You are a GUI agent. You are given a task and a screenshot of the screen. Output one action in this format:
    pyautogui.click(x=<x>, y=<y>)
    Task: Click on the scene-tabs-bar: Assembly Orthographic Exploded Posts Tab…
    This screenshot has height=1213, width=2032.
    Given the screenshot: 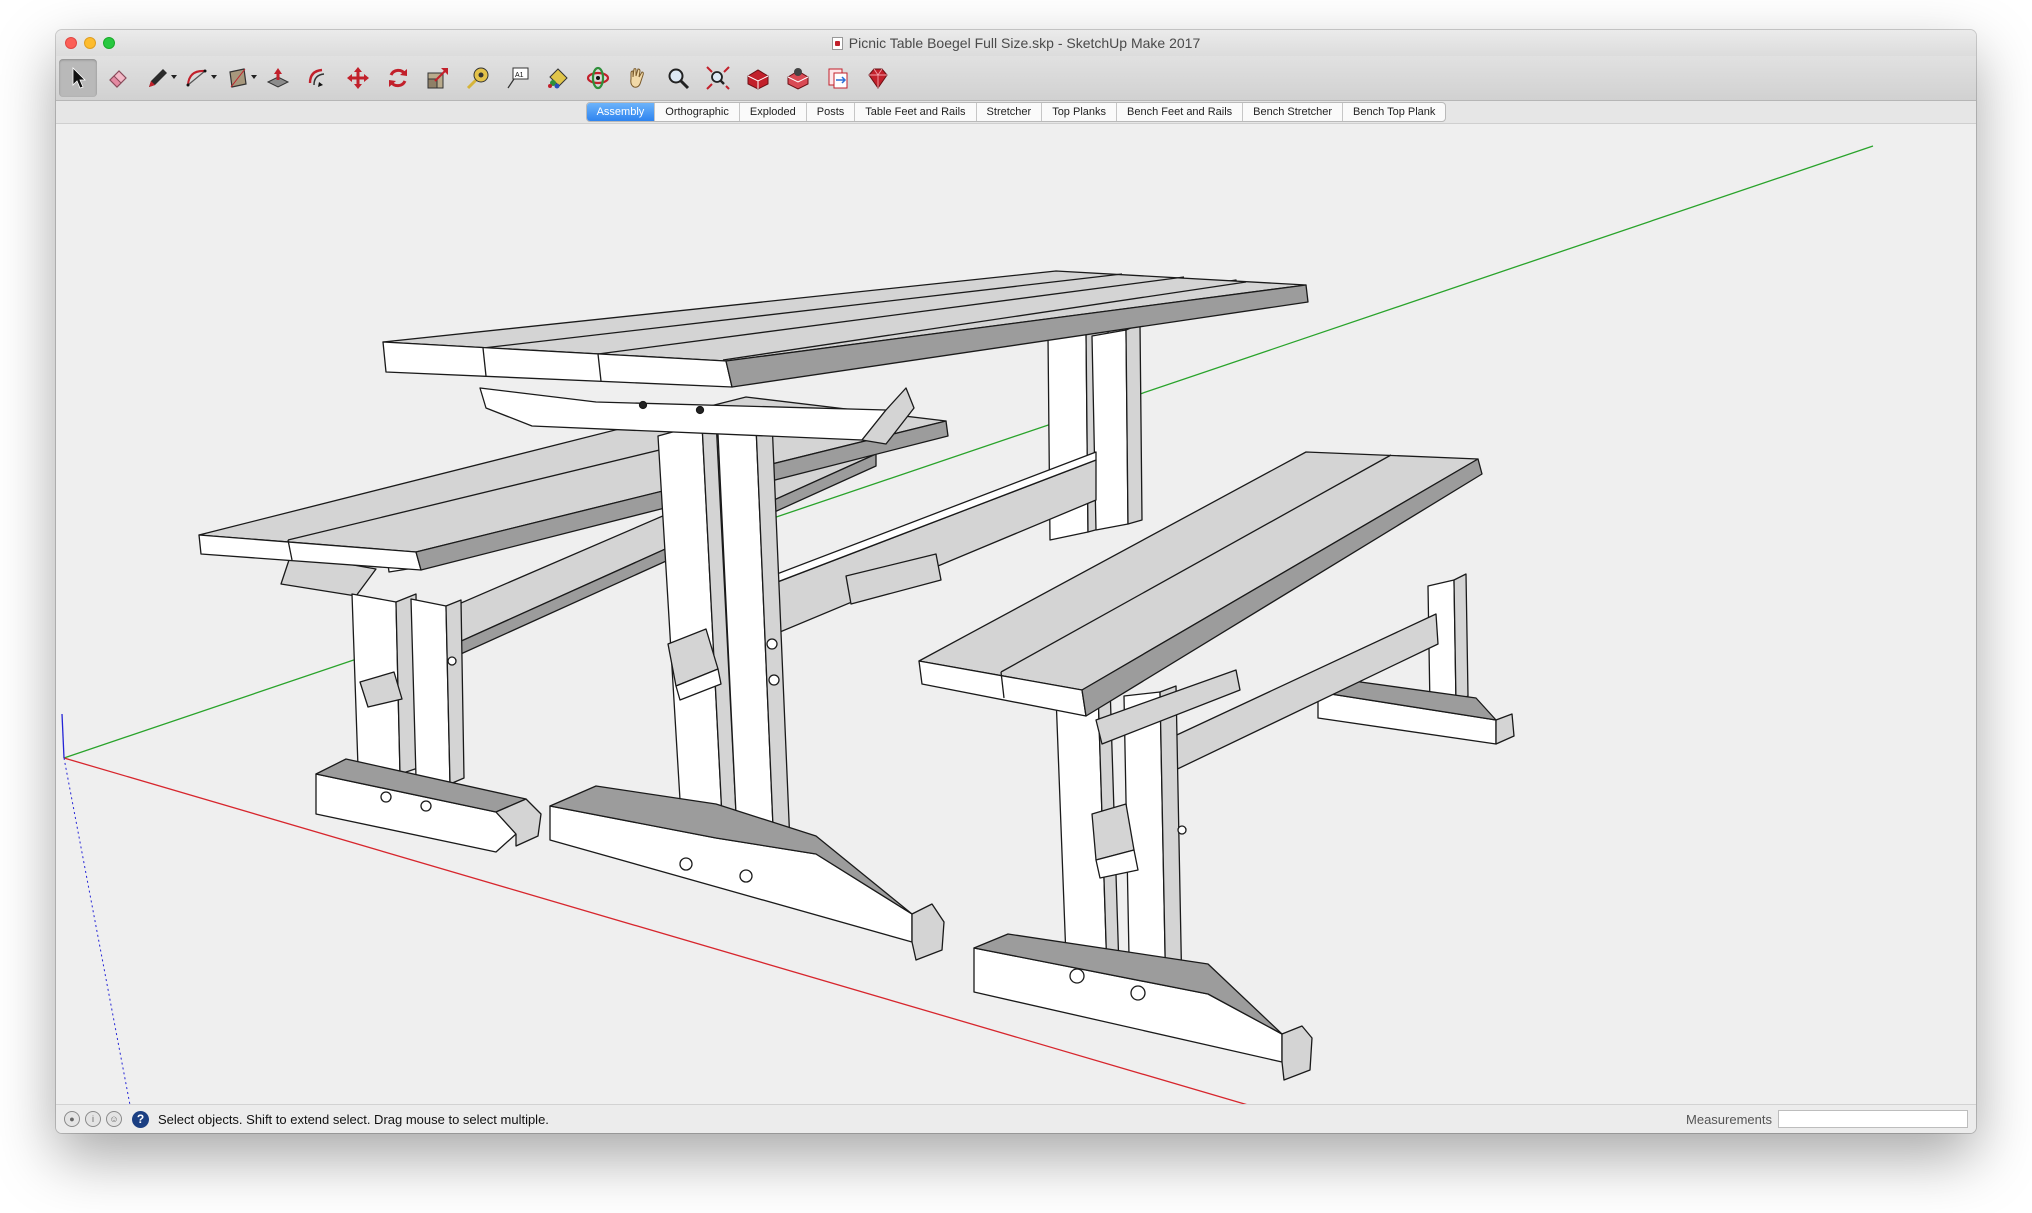 What is the action you would take?
    pyautogui.click(x=1016, y=112)
    